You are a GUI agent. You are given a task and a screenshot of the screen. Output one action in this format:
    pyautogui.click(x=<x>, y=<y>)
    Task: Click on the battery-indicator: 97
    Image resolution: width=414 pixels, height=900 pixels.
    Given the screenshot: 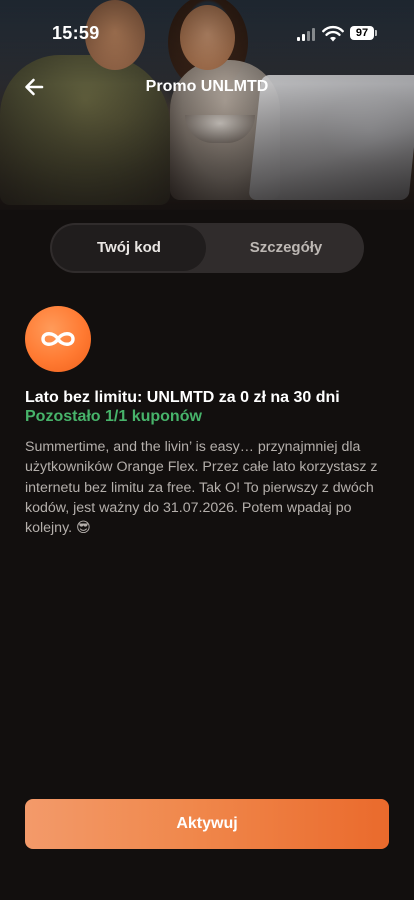 What is the action you would take?
    pyautogui.click(x=362, y=33)
    